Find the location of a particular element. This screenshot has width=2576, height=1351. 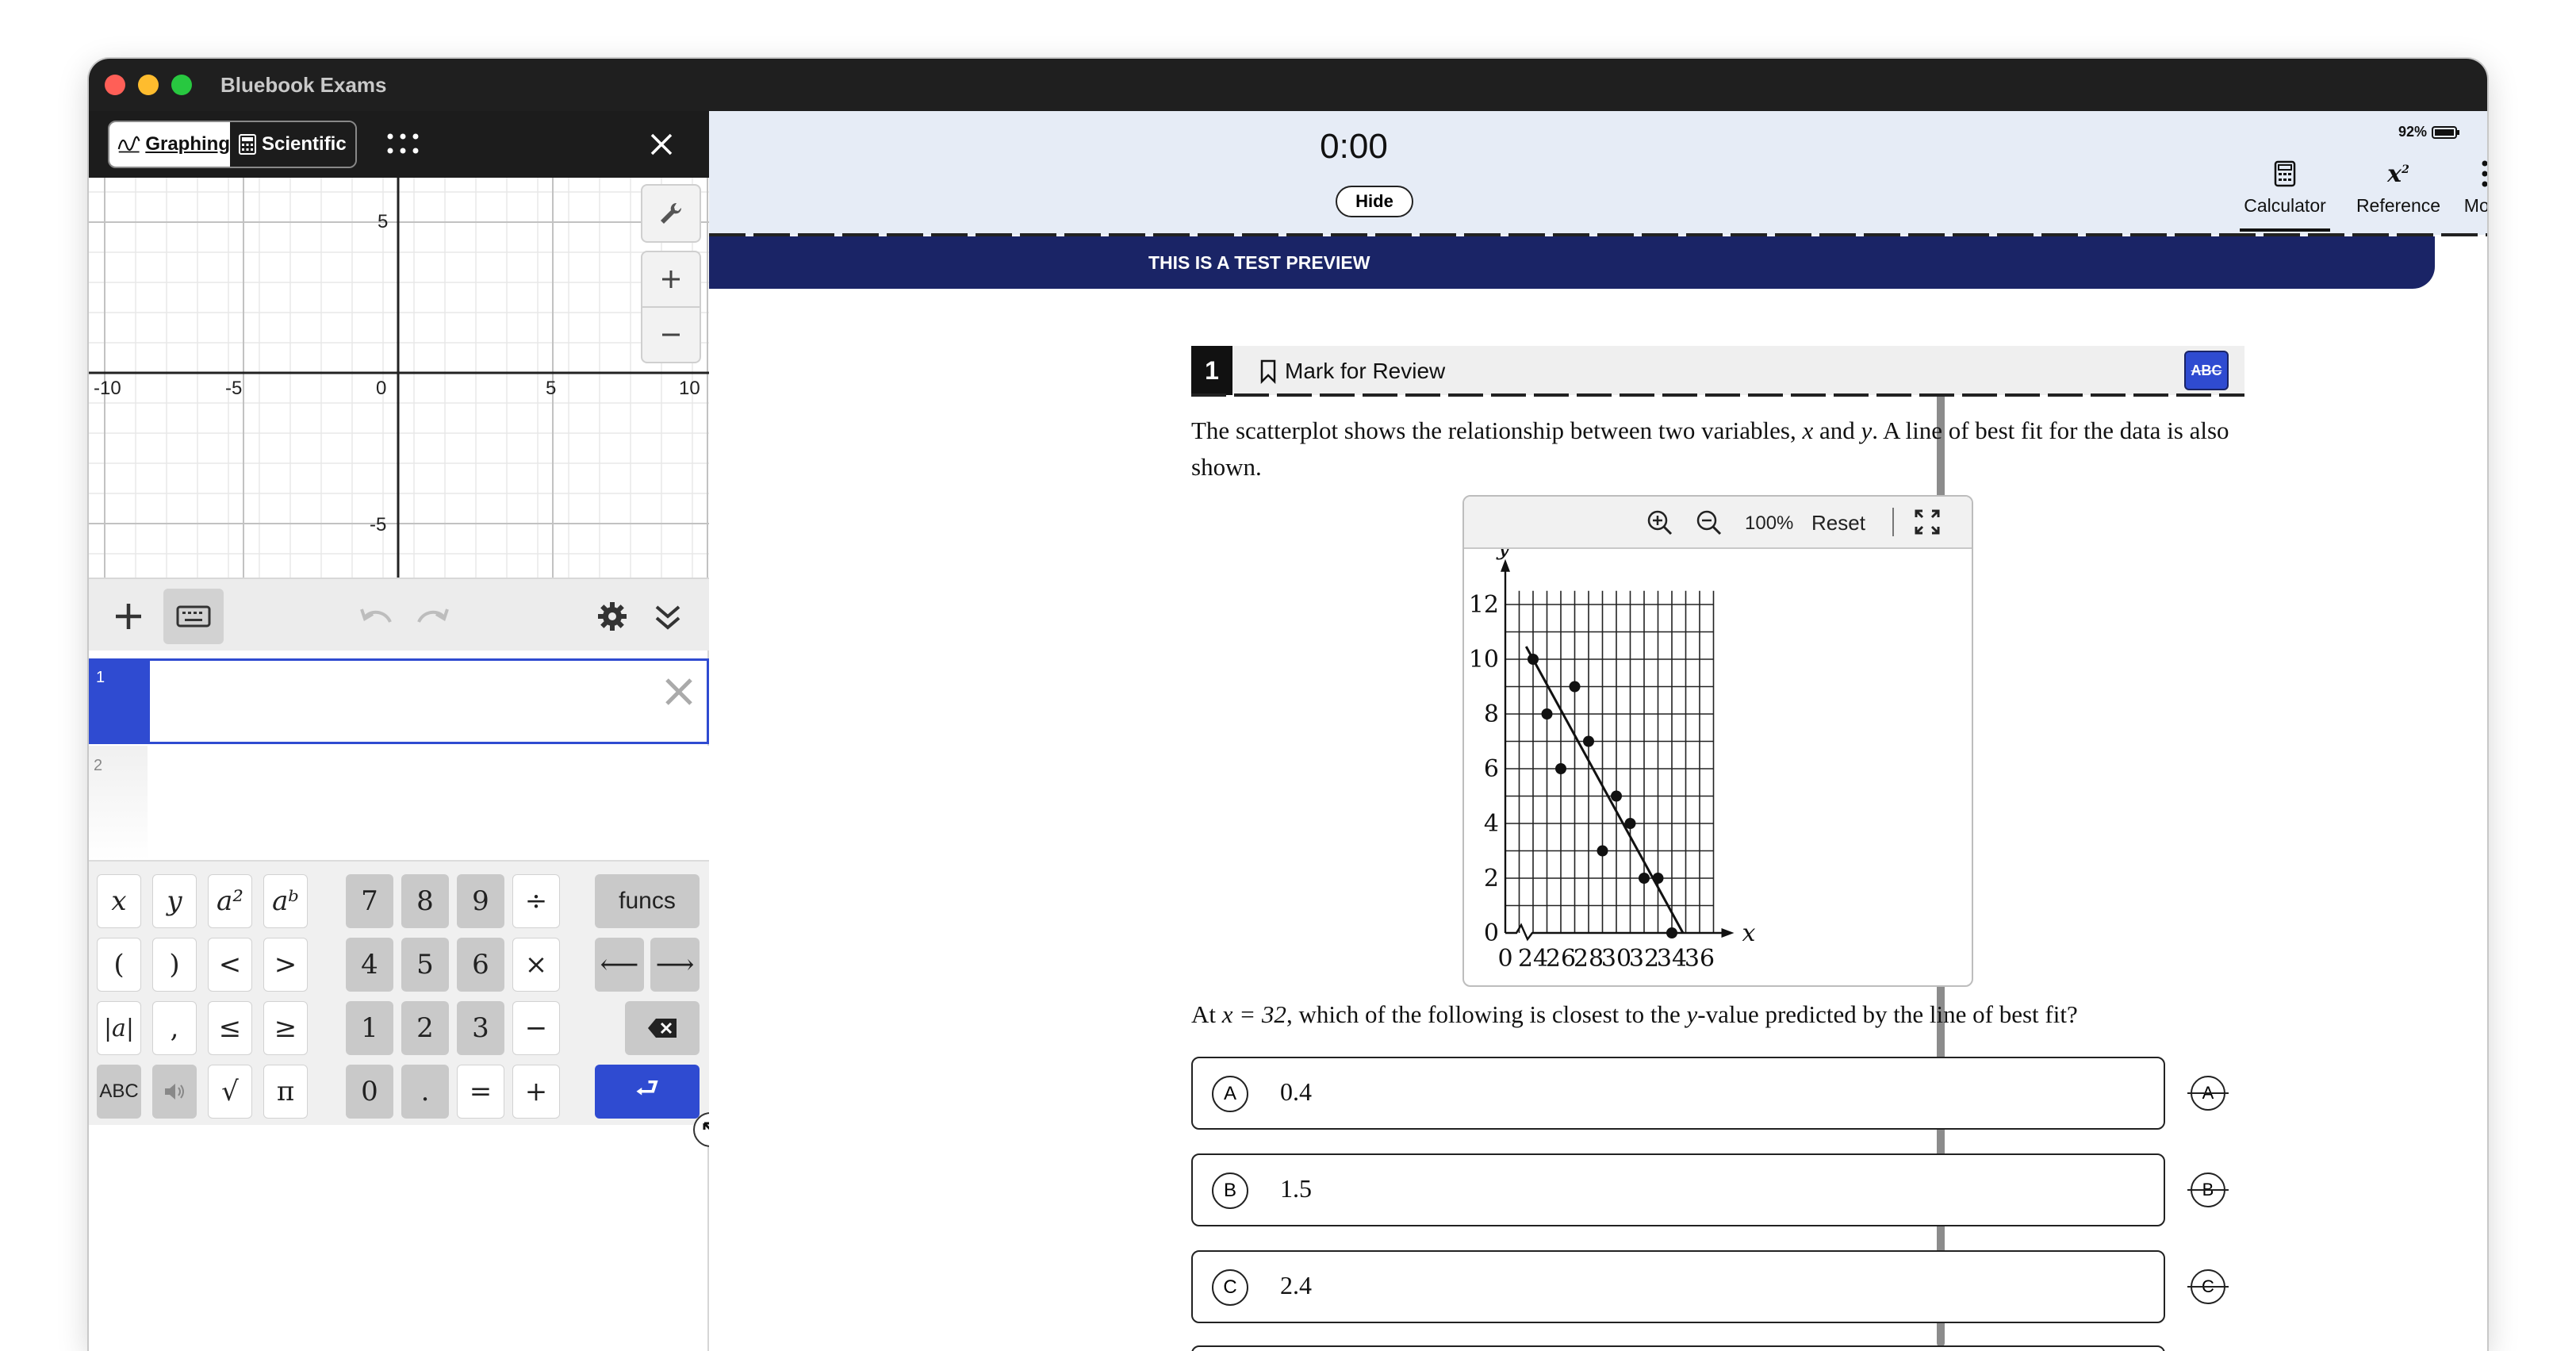

key-greater-equal: ≥ is located at coordinates (286, 1028).